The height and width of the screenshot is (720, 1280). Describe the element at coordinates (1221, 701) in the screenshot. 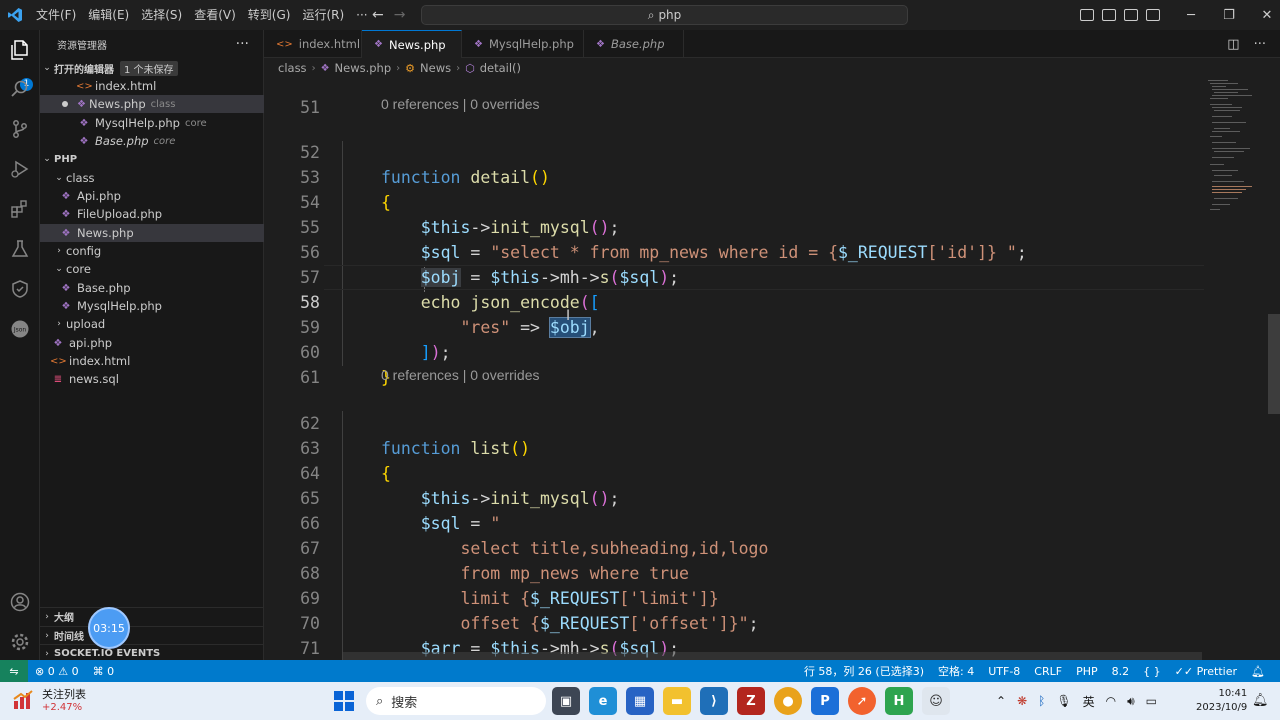

I see `clock: 10:41 2023/10/9` at that location.